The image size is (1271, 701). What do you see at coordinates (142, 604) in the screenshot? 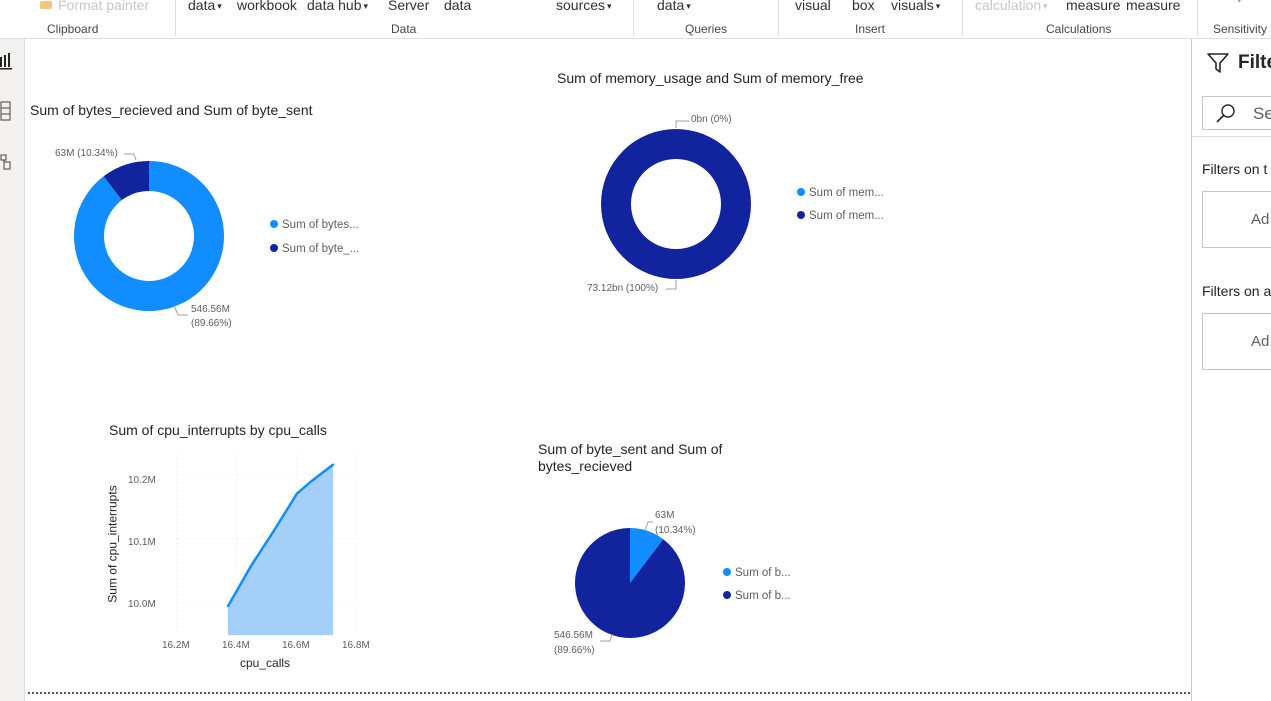
I see `y-tick-label: 10.0M` at bounding box center [142, 604].